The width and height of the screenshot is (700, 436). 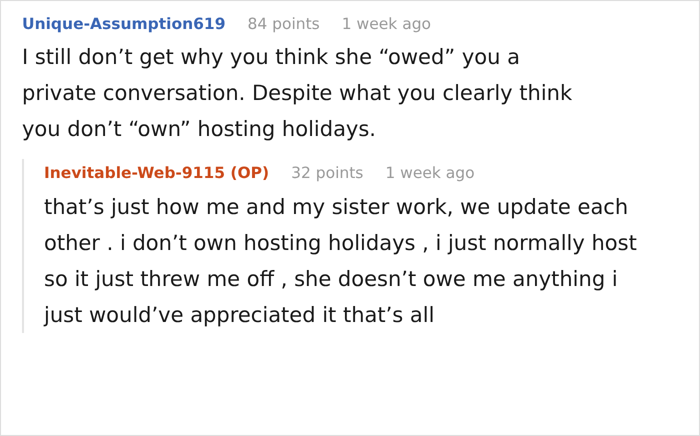 I want to click on username-link: Unique-Assumption619, so click(x=124, y=24).